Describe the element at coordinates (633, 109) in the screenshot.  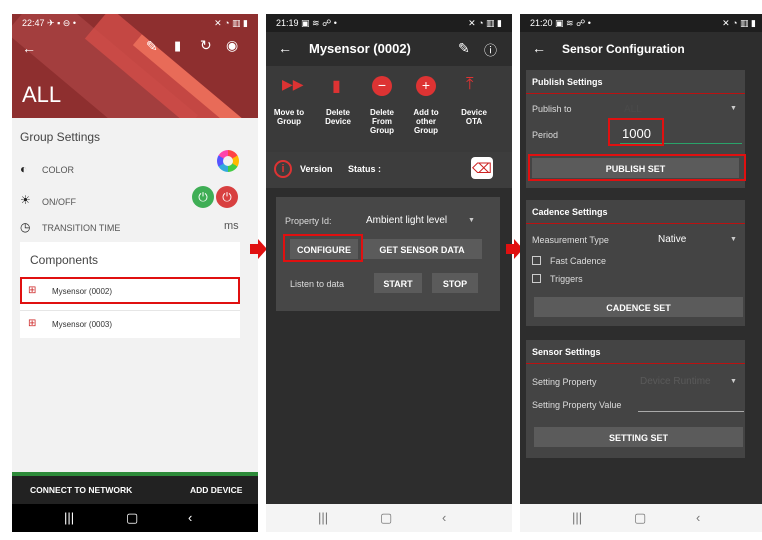
I see `publish-to-dropdown: ALL` at that location.